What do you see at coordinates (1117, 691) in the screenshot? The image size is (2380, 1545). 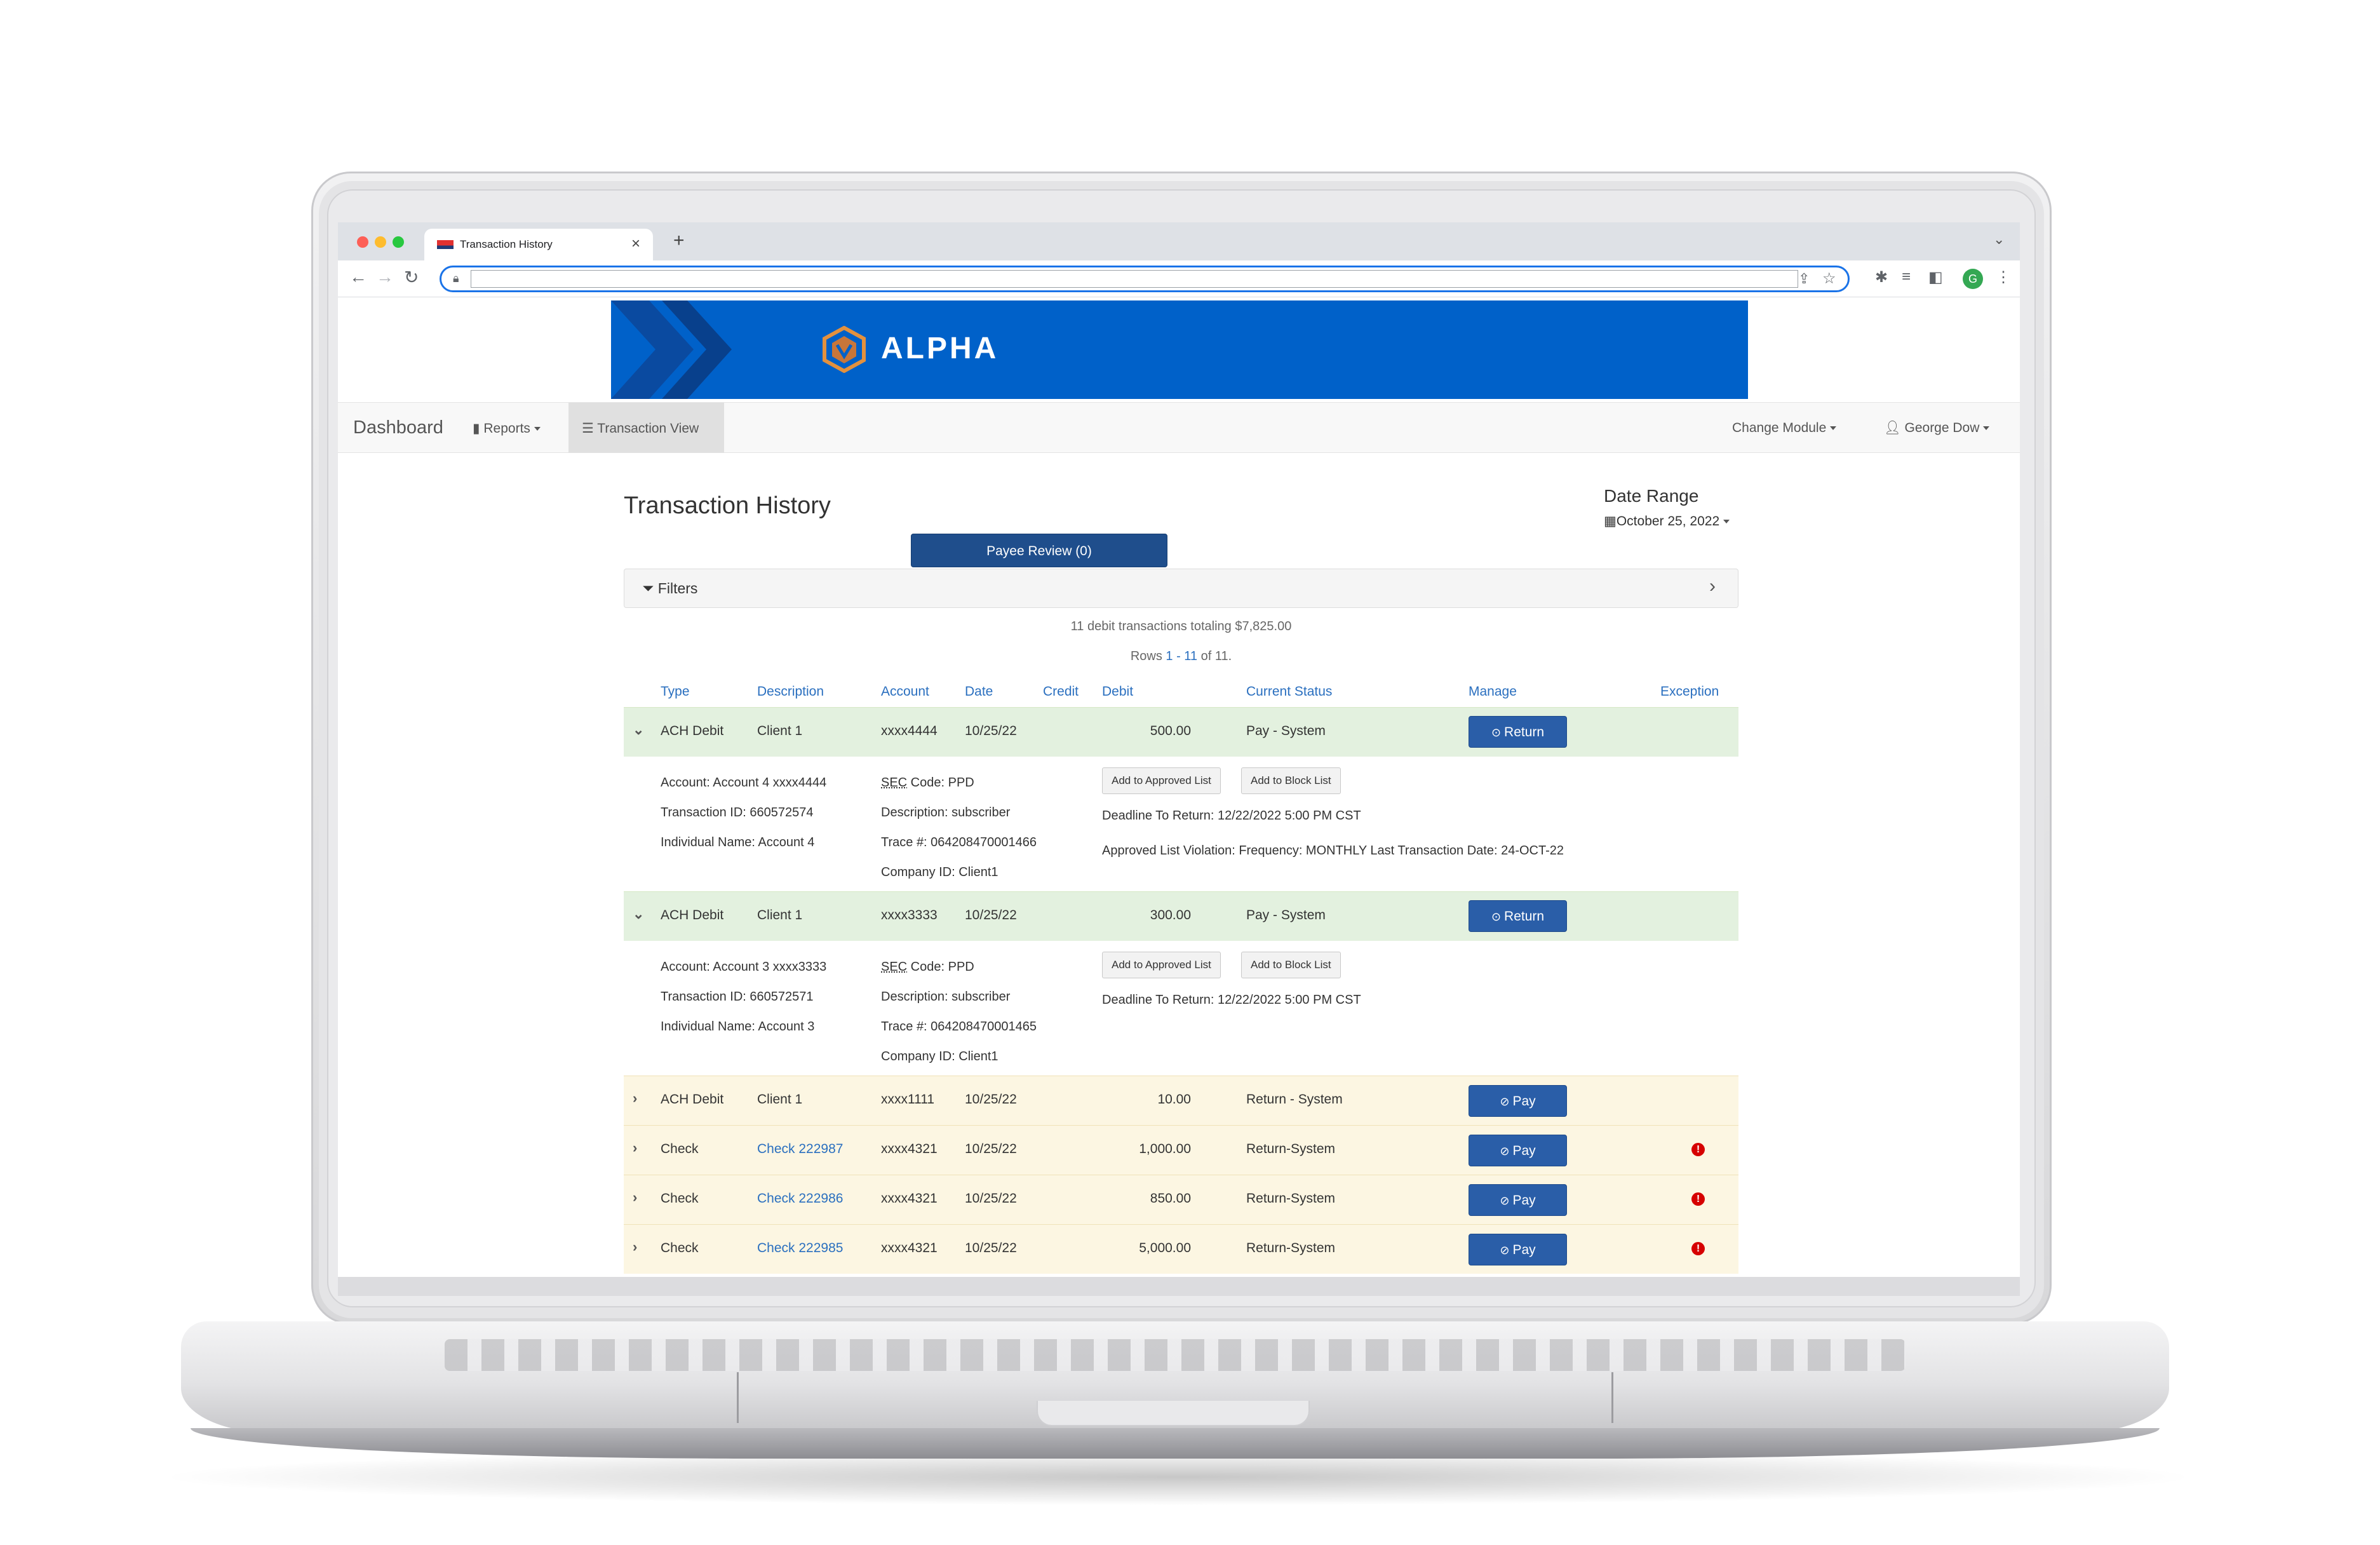 I see `column-header-debit: Debit` at bounding box center [1117, 691].